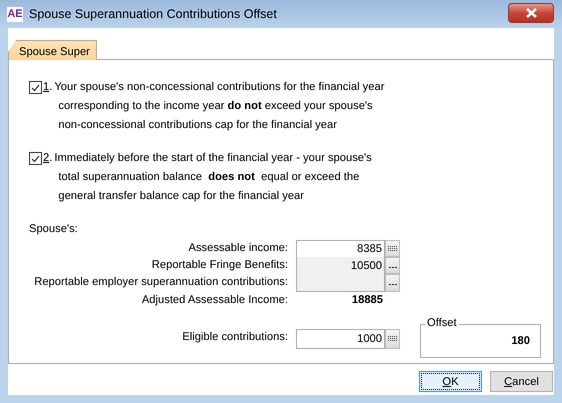 The image size is (562, 403). I want to click on field-label: Reportable employer superannuation contributions:, so click(160, 282).